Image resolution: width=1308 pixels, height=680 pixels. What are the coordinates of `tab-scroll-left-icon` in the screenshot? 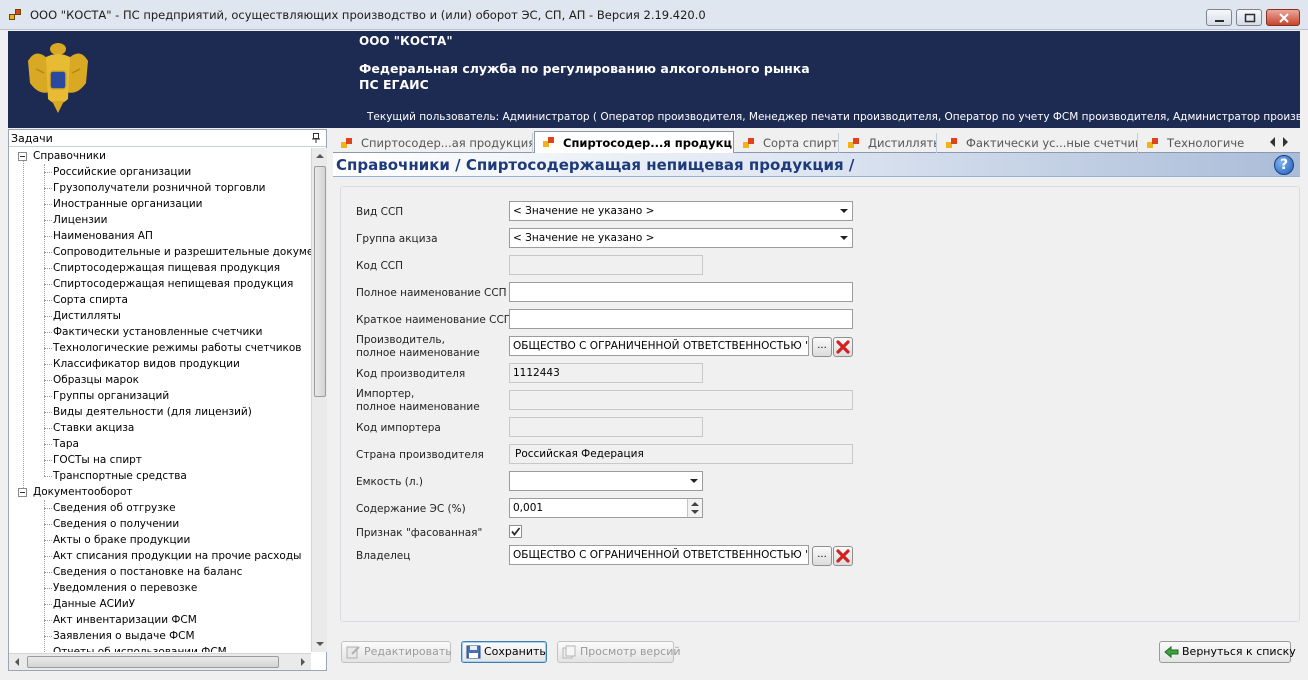 It's located at (1270, 142).